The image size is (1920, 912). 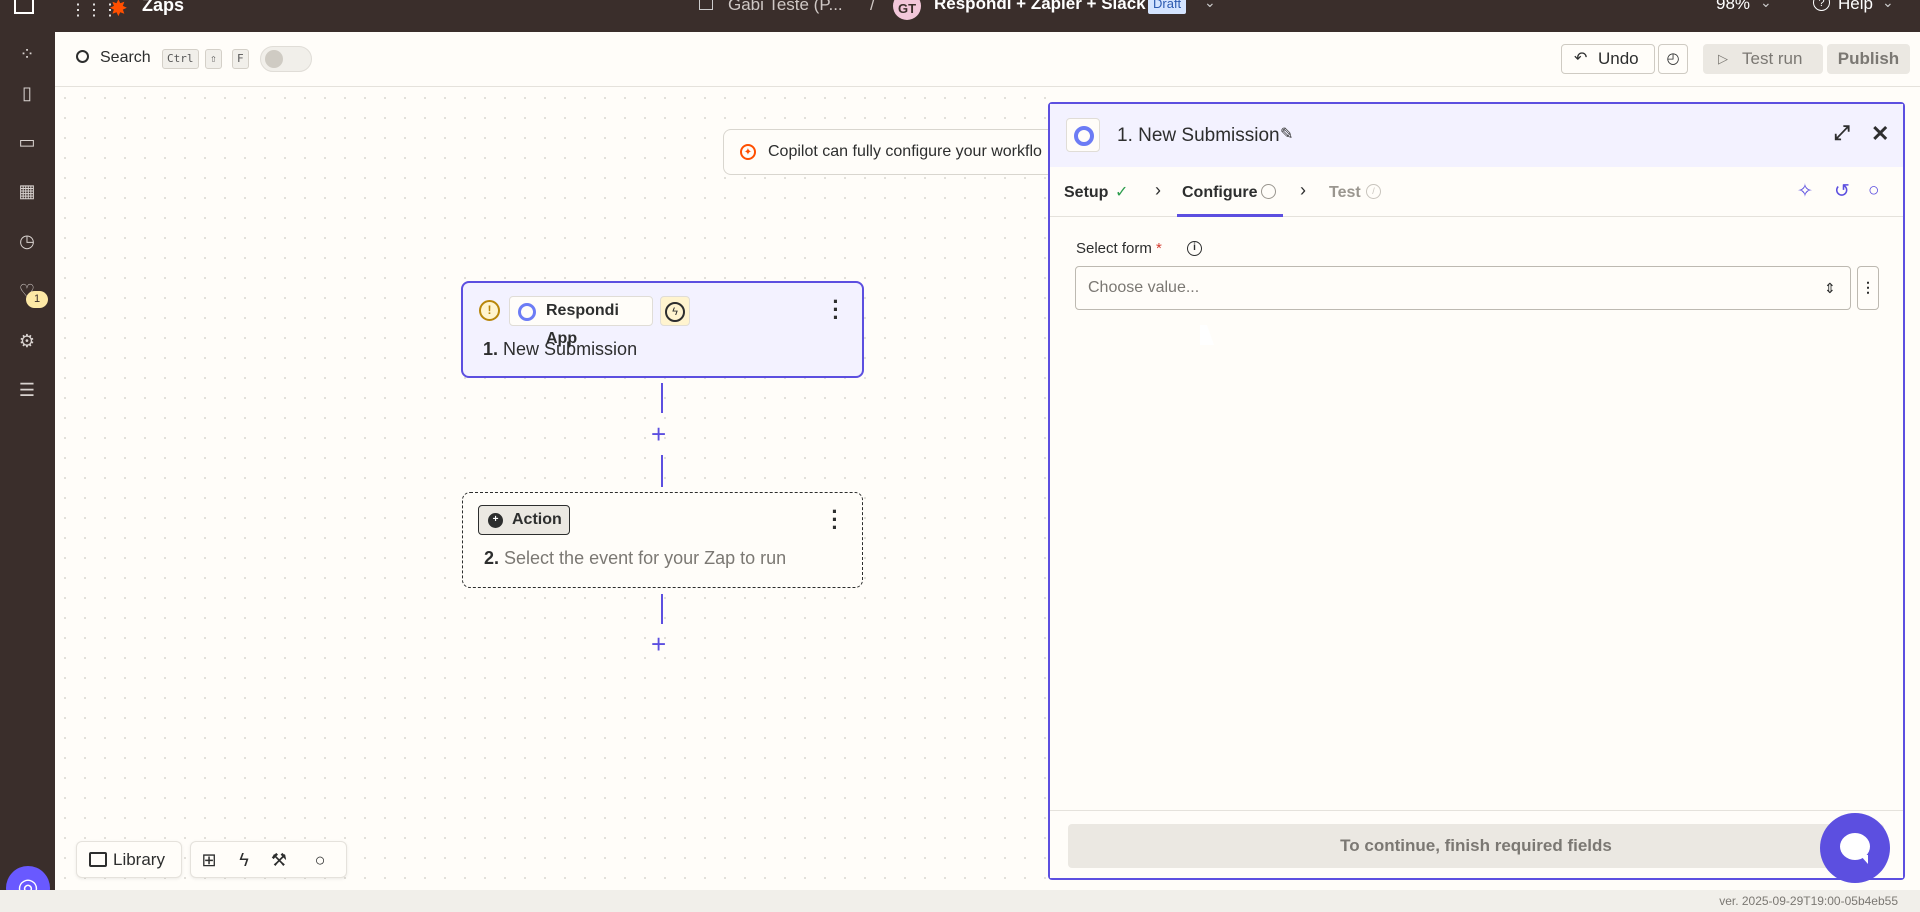 I want to click on continue-button: To continue, finish required fields, so click(x=1476, y=846).